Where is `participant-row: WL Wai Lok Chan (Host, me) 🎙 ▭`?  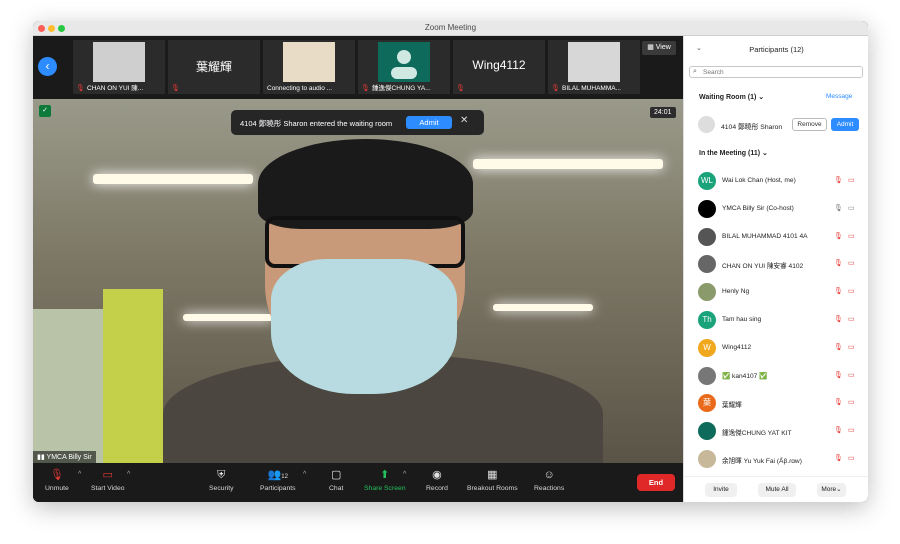 participant-row: WL Wai Lok Chan (Host, me) 🎙 ▭ is located at coordinates (781, 181).